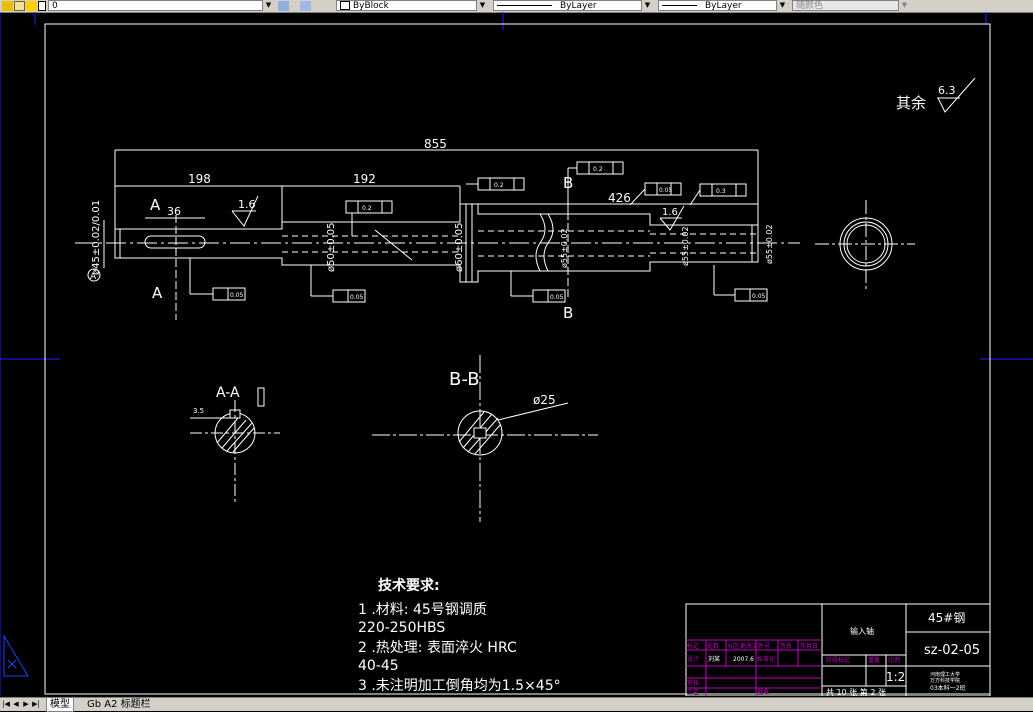  What do you see at coordinates (401, 628) in the screenshot?
I see `tech-line-2: 220-250HBS` at bounding box center [401, 628].